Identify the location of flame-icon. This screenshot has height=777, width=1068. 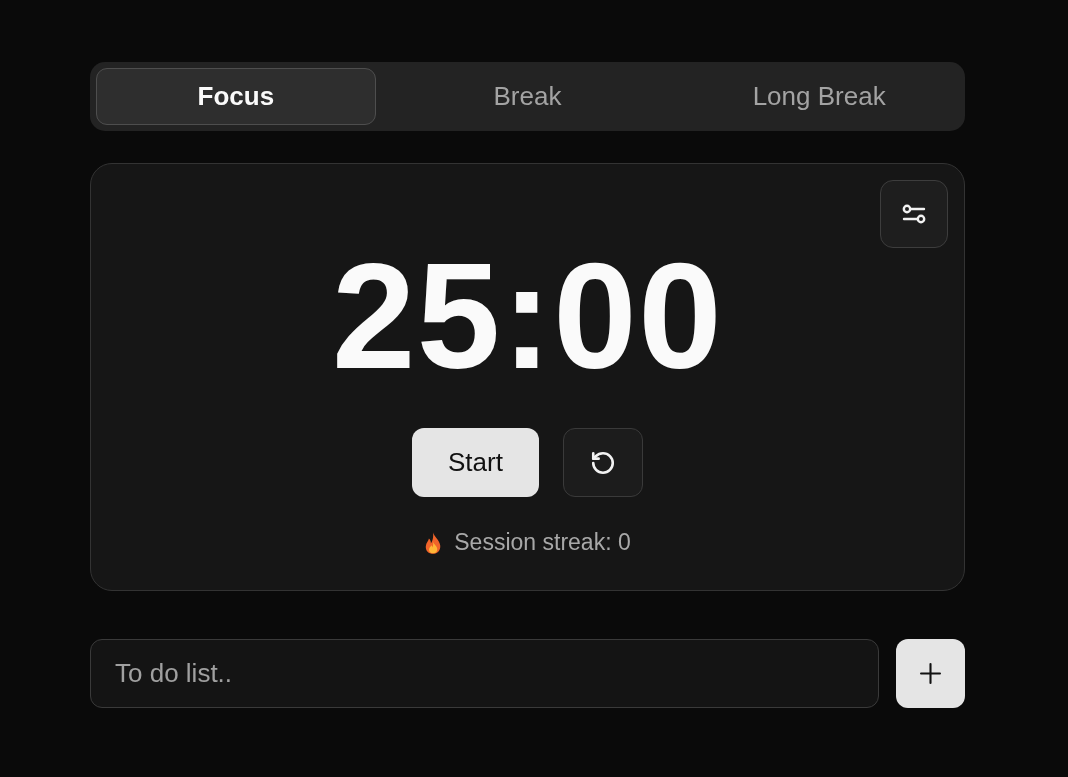
(433, 542).